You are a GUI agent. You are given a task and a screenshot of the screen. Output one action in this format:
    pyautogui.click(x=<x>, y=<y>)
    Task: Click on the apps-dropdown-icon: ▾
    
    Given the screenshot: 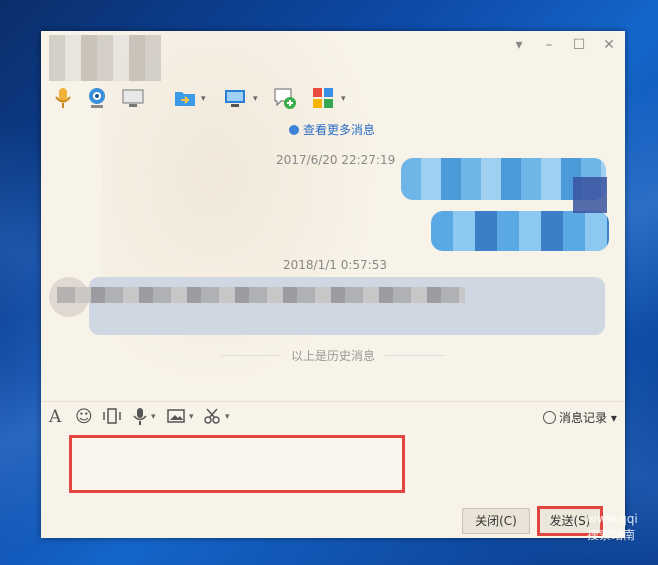 What is the action you would take?
    pyautogui.click(x=343, y=99)
    